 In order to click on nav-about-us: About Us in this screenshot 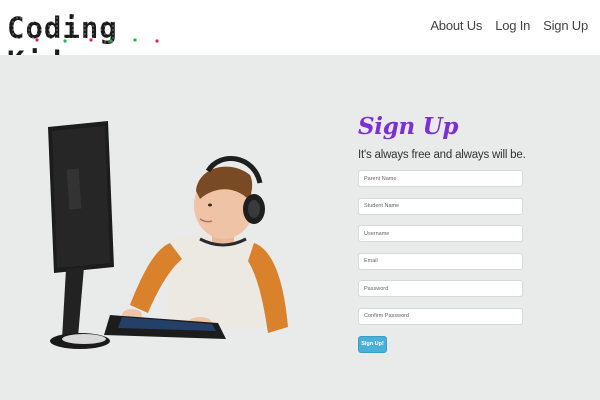, I will do `click(456, 25)`.